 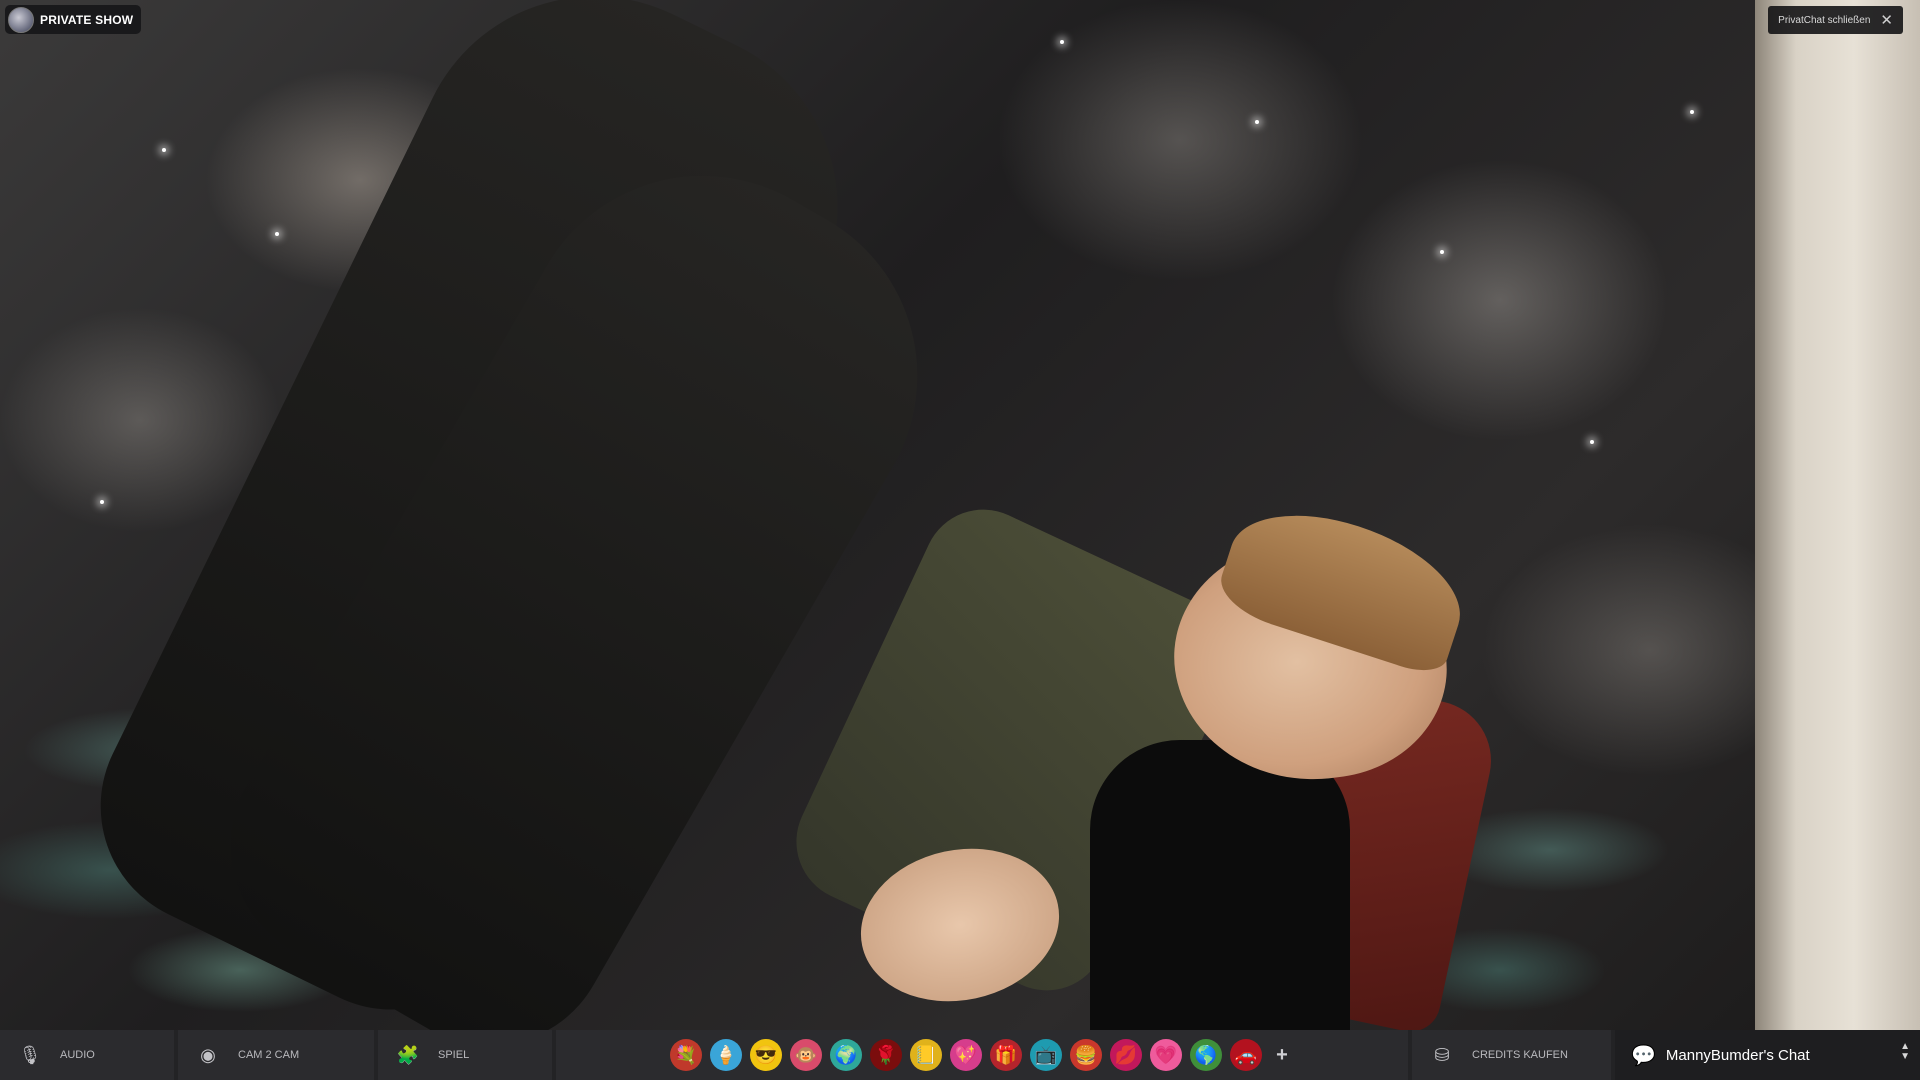 I want to click on chat-selector: 💬 MannyBumder's Chat ▲ ▼, so click(x=1767, y=1055).